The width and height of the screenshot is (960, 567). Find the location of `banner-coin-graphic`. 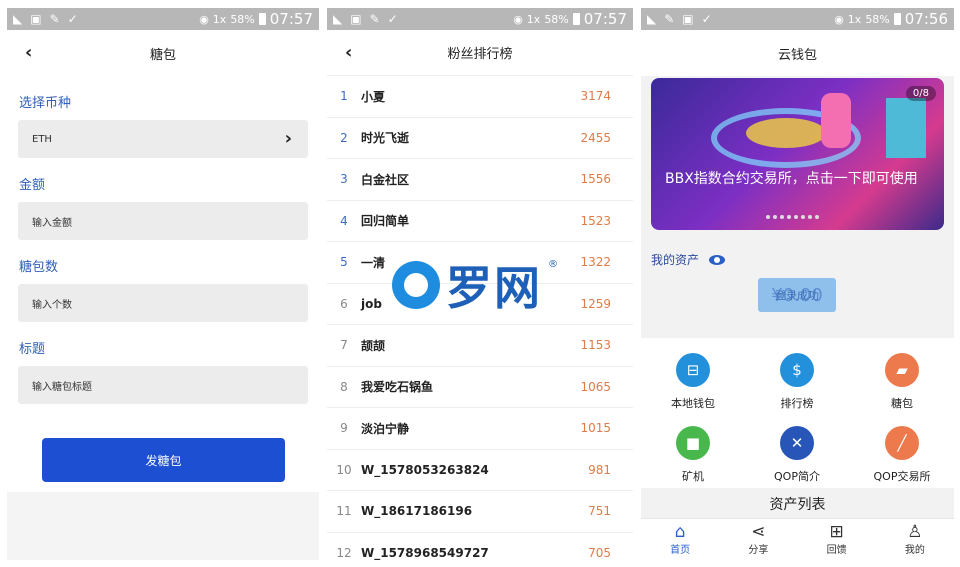

banner-coin-graphic is located at coordinates (786, 133).